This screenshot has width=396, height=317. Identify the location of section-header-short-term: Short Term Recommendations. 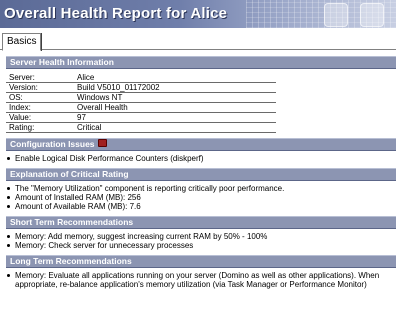
(201, 222).